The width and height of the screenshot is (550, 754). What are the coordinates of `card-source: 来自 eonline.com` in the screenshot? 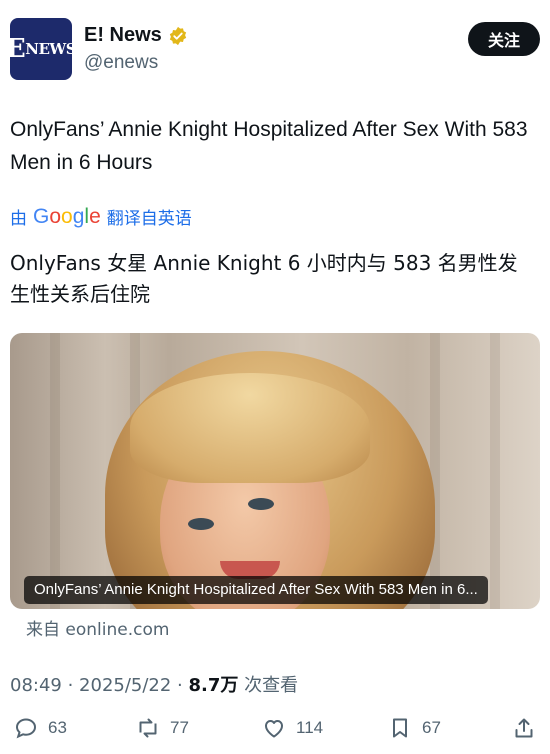 It's located at (97, 627).